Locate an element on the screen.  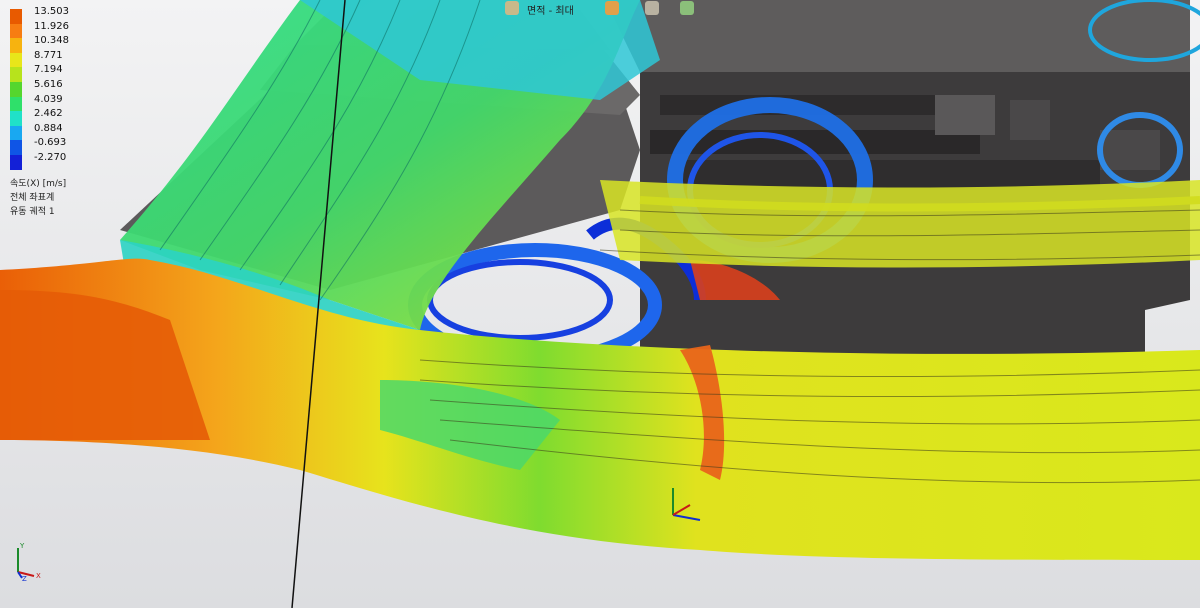
axis-triad: Y X Z is located at coordinates (29, 562).